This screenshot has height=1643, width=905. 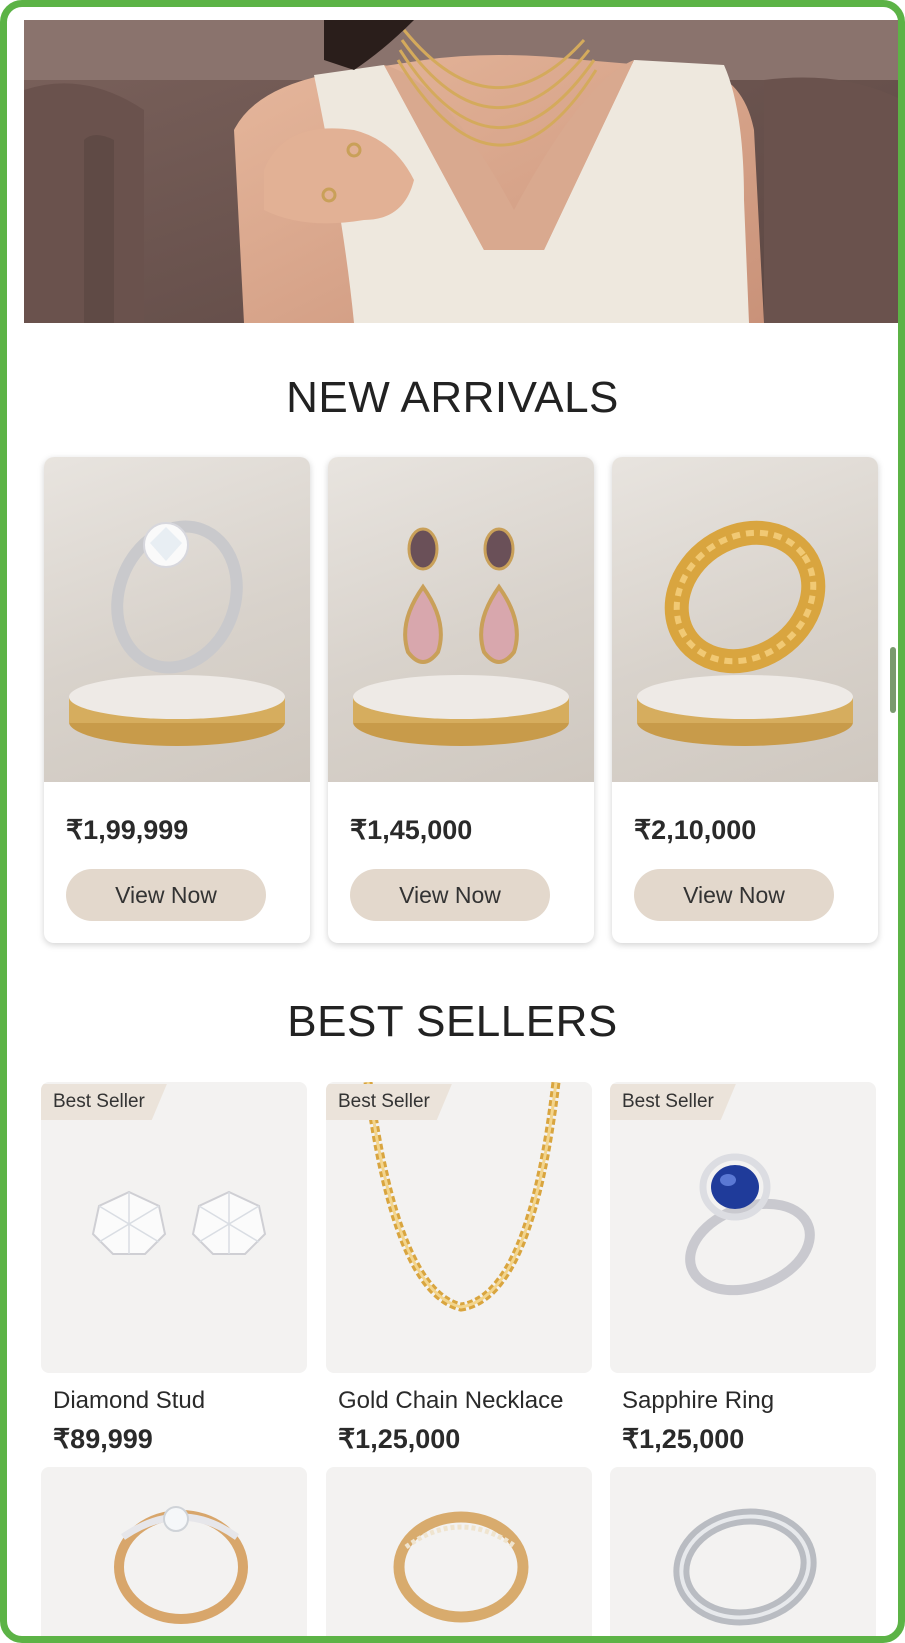 I want to click on new-arrival-card: ₹1,45,000 View Now, so click(x=461, y=700).